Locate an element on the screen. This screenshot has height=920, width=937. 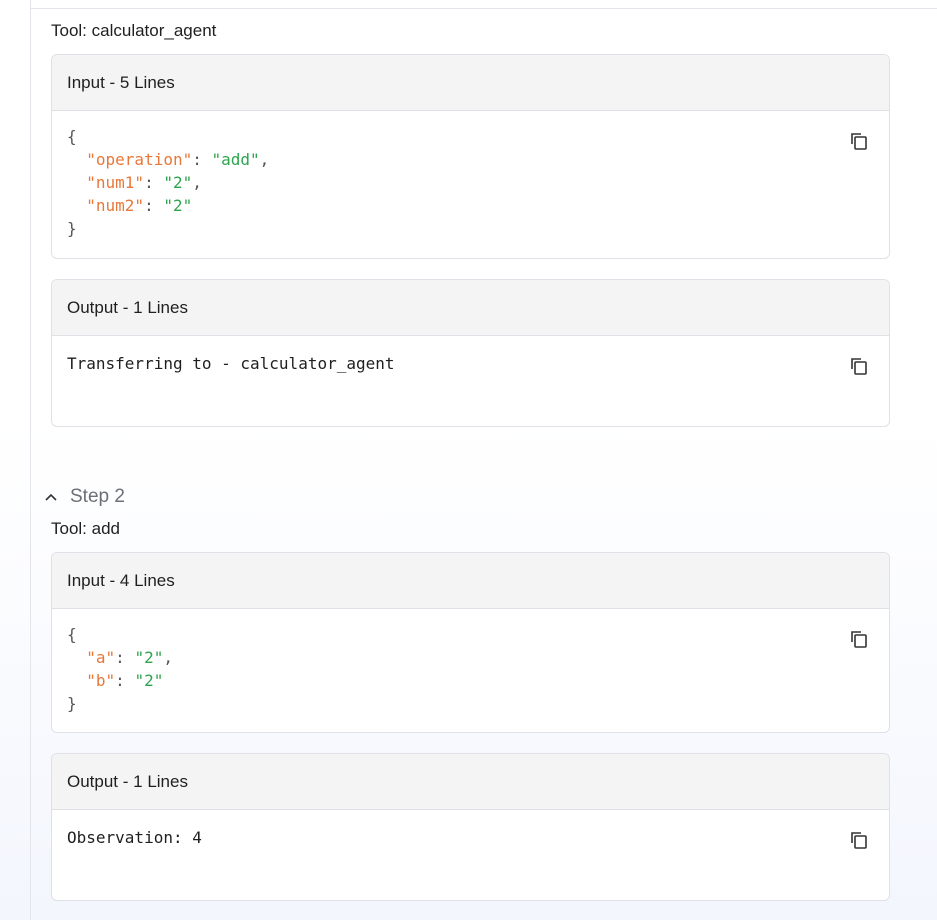
step-2-tool-line: Tool: add is located at coordinates (85, 529).